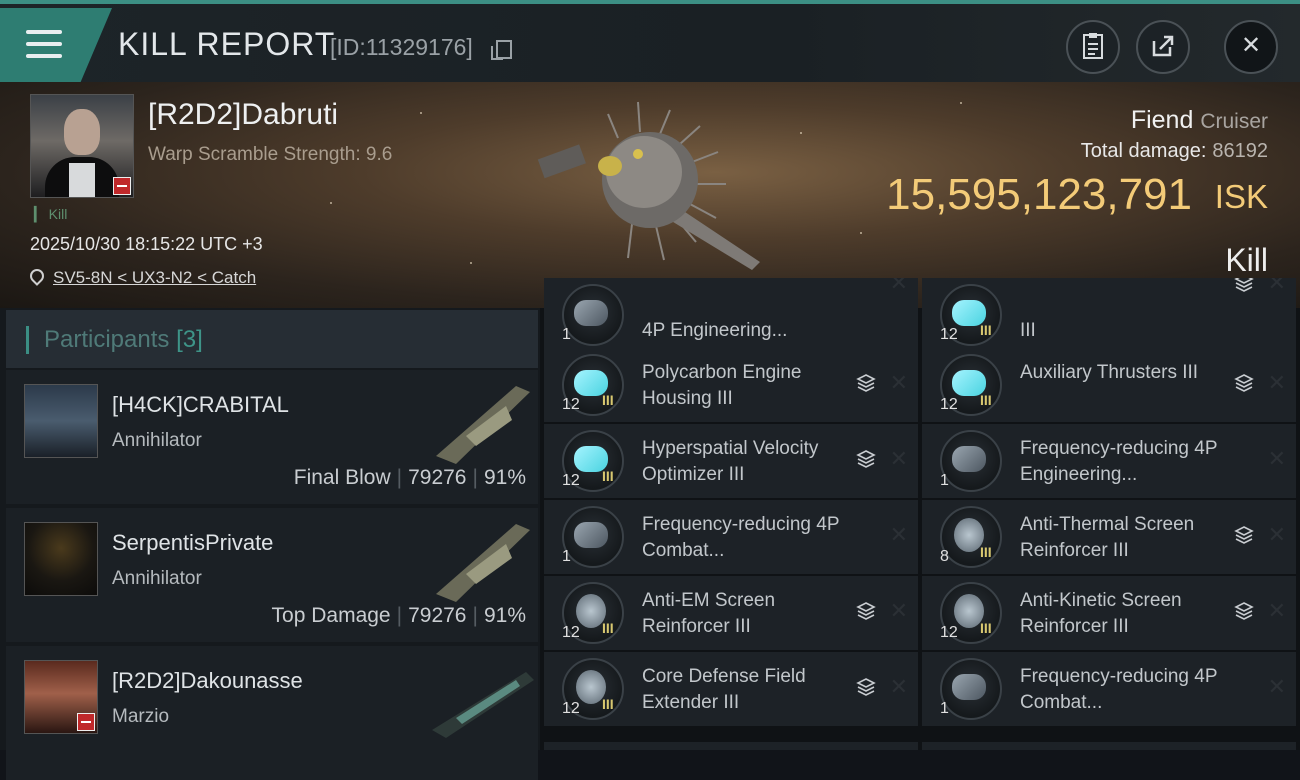  Describe the element at coordinates (141, 716) in the screenshot. I see `participant-ship: Marzio` at that location.